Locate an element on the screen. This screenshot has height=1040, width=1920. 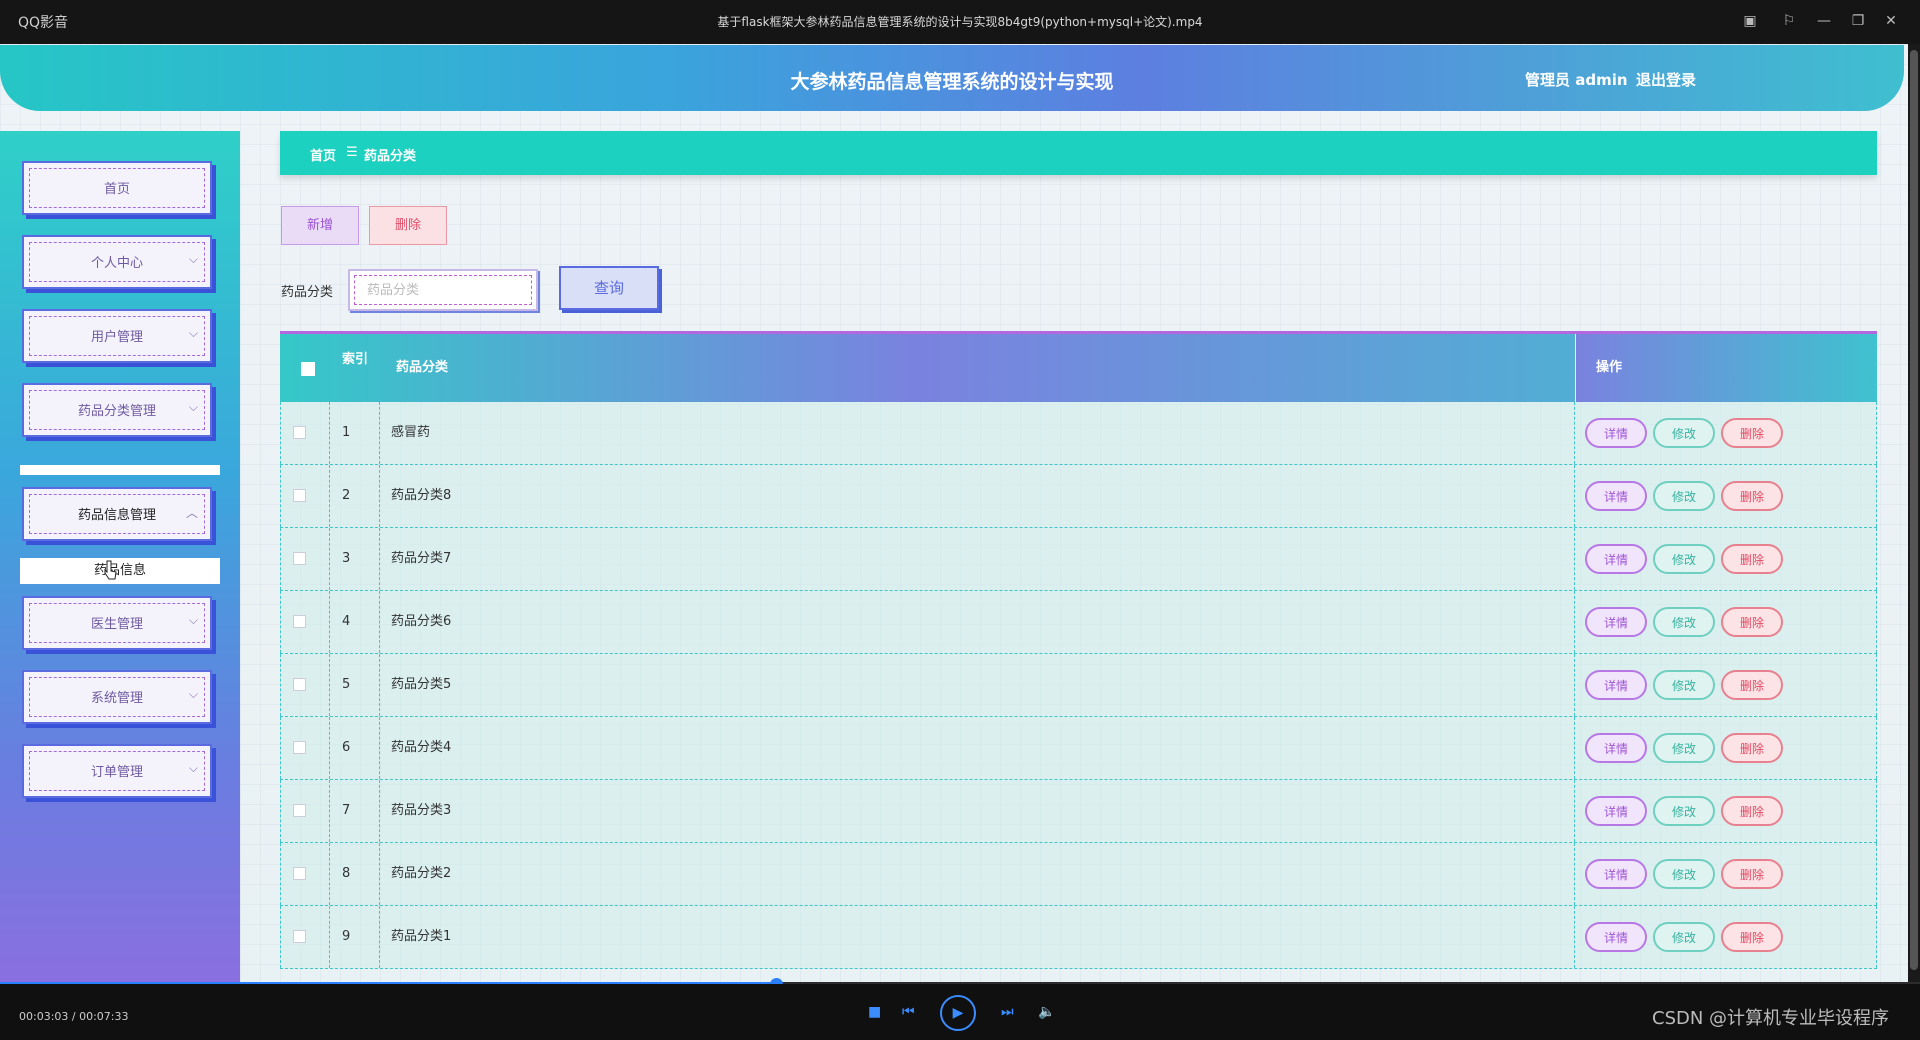
sidebar-item-label: 订单管理 is located at coordinates (117, 771).